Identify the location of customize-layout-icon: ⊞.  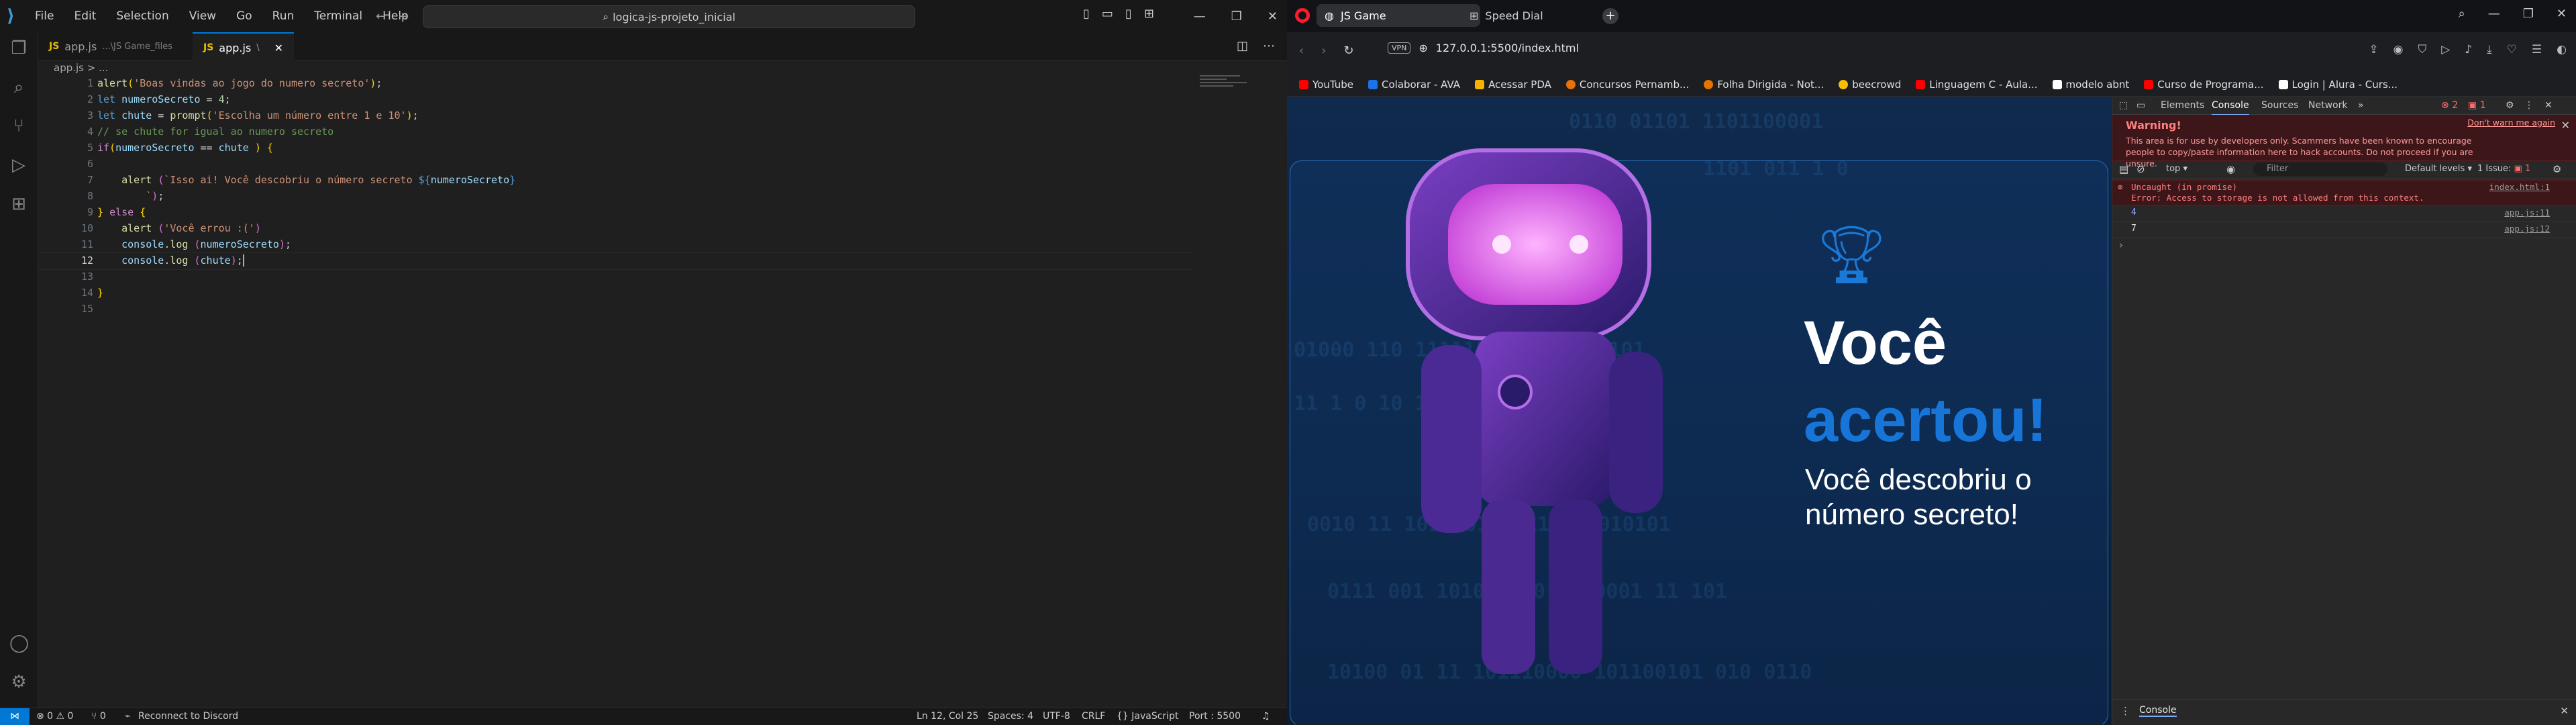
(1149, 14).